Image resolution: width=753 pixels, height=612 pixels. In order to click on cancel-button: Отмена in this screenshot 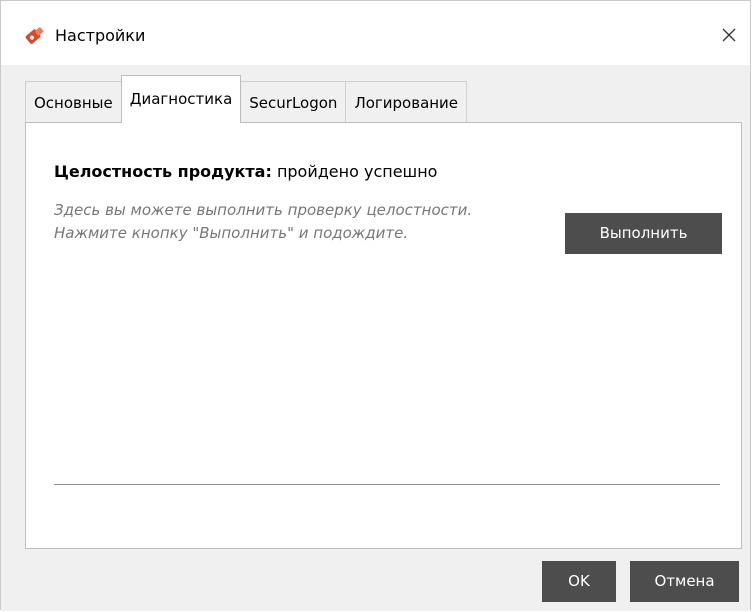, I will do `click(684, 581)`.